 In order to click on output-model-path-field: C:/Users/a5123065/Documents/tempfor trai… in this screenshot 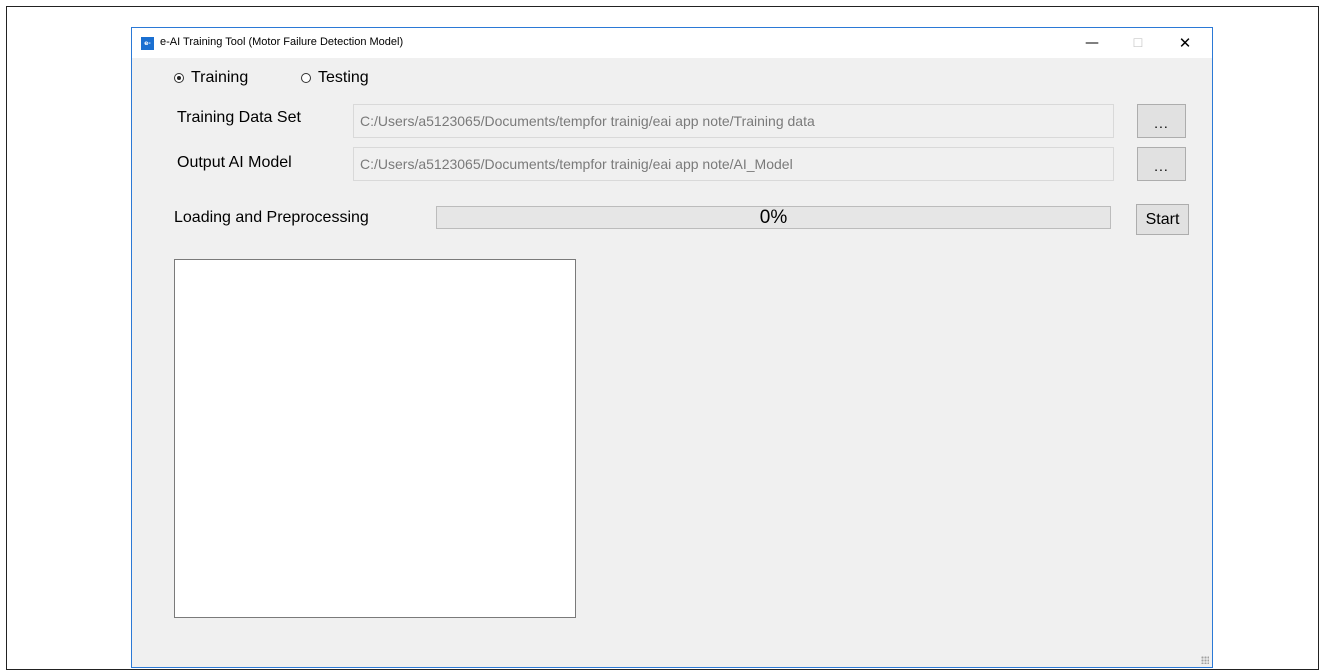, I will do `click(733, 164)`.